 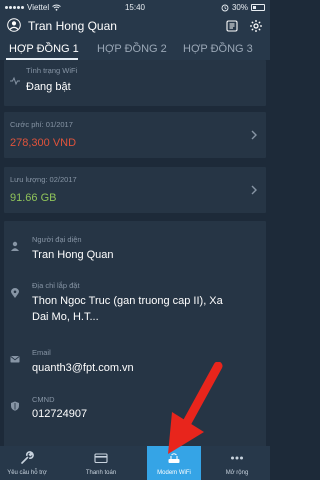 What do you see at coordinates (60, 414) in the screenshot?
I see `id-number-value: 012724907` at bounding box center [60, 414].